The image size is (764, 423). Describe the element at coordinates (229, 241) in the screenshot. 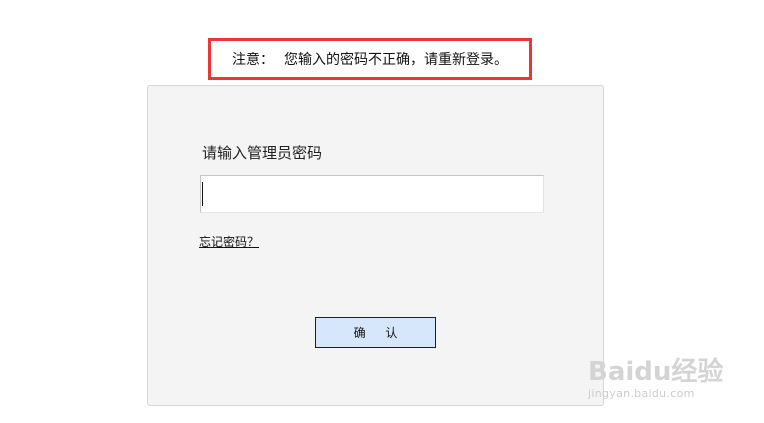

I see `forgot-password-link: 忘记密码？` at that location.